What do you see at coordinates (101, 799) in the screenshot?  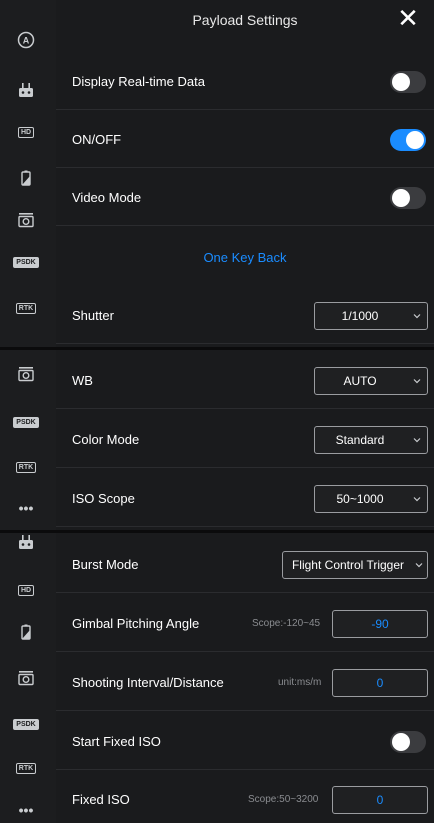 I see `setting-label: Fixed ISO` at bounding box center [101, 799].